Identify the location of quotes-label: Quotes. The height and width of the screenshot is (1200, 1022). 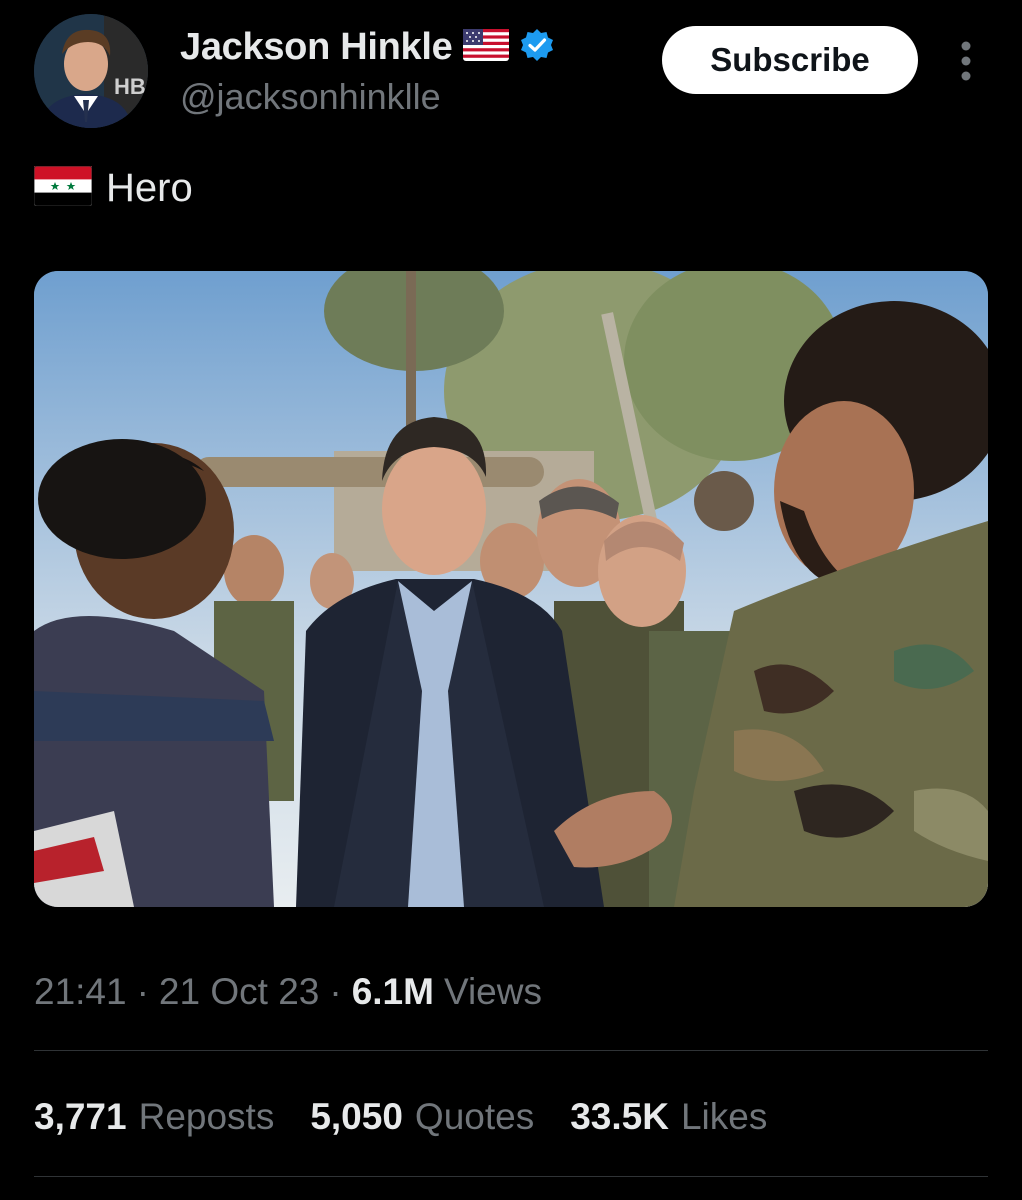
(474, 1116).